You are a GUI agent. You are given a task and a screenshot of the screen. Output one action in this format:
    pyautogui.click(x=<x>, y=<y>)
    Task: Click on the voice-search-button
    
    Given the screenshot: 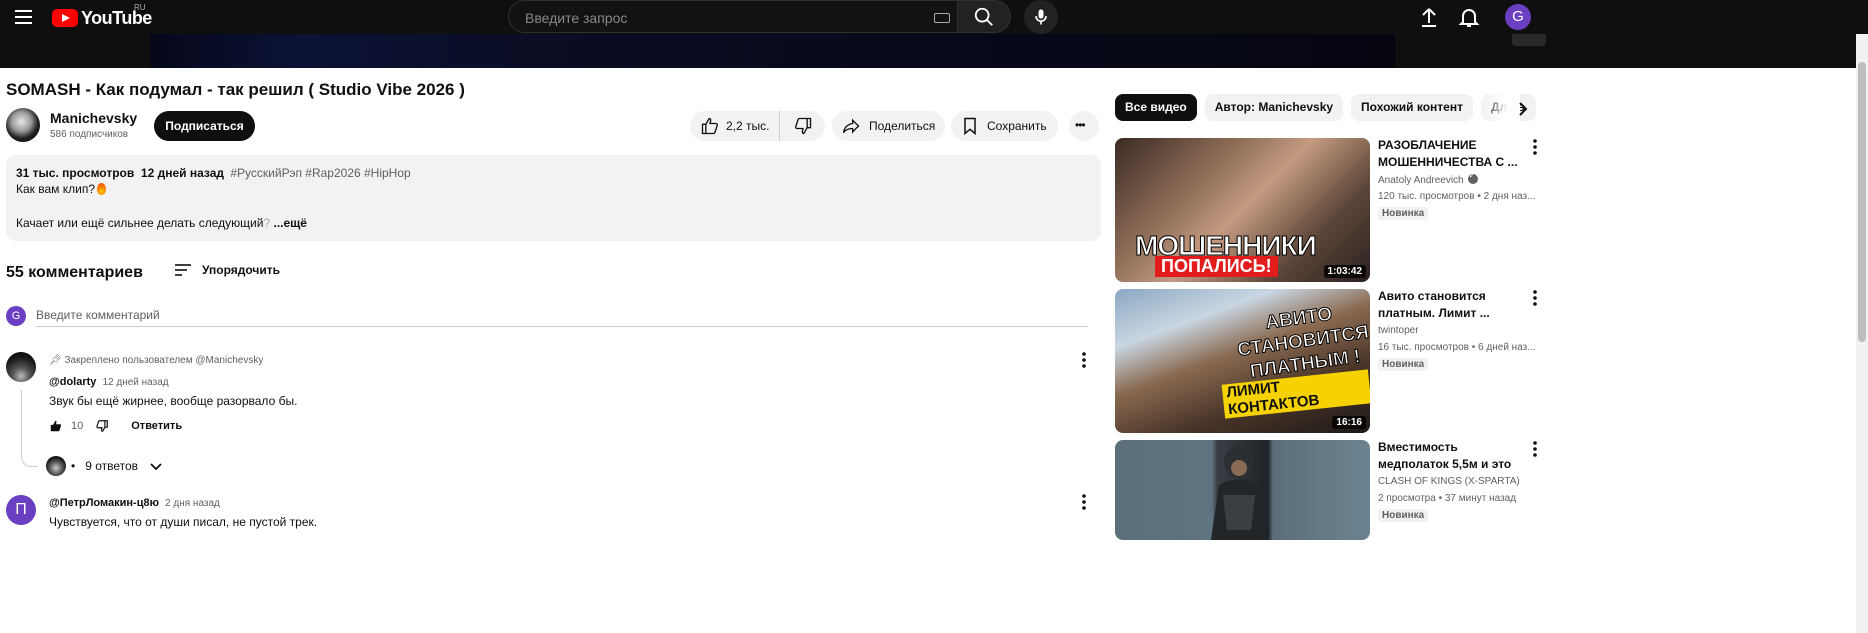 What is the action you would take?
    pyautogui.click(x=1041, y=17)
    